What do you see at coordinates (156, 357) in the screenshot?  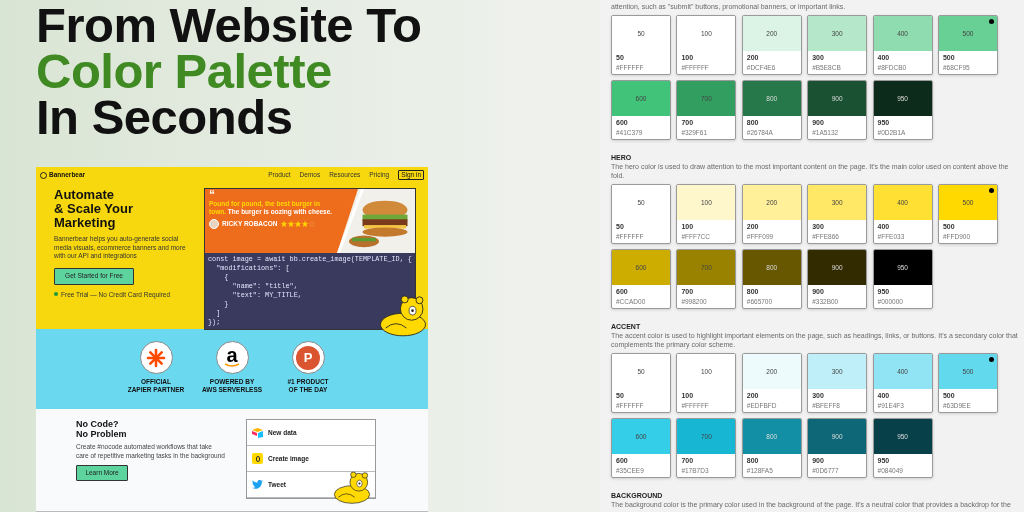 I see `asterisk-icon` at bounding box center [156, 357].